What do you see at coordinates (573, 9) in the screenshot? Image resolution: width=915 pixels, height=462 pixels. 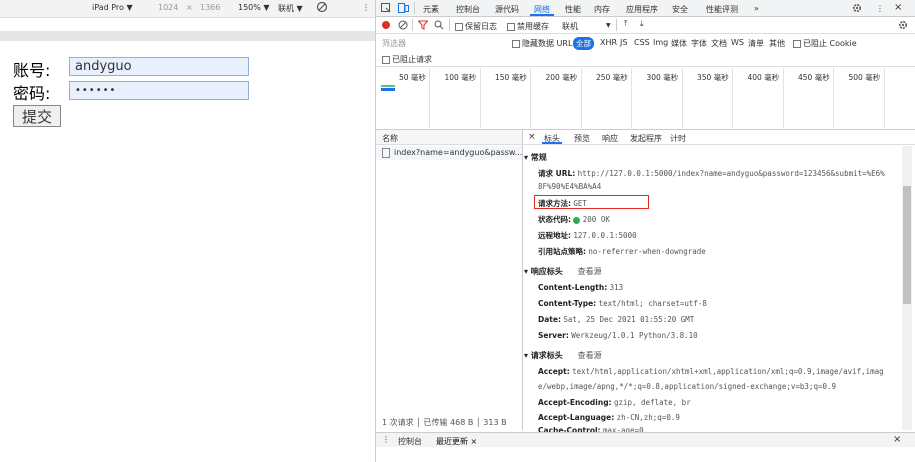 I see `tab-performance: 性能` at bounding box center [573, 9].